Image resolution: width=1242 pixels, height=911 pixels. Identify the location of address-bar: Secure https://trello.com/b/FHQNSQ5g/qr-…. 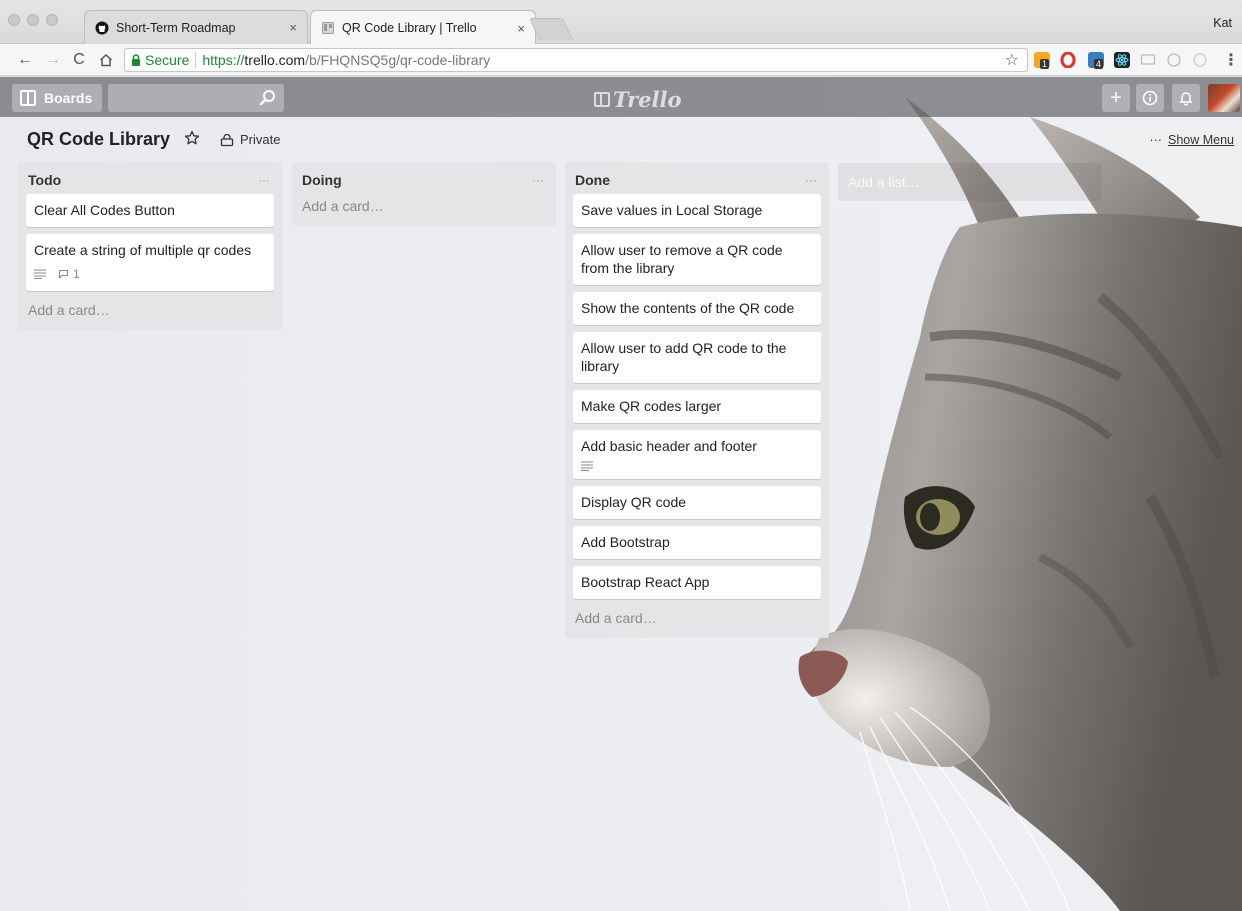
(576, 60).